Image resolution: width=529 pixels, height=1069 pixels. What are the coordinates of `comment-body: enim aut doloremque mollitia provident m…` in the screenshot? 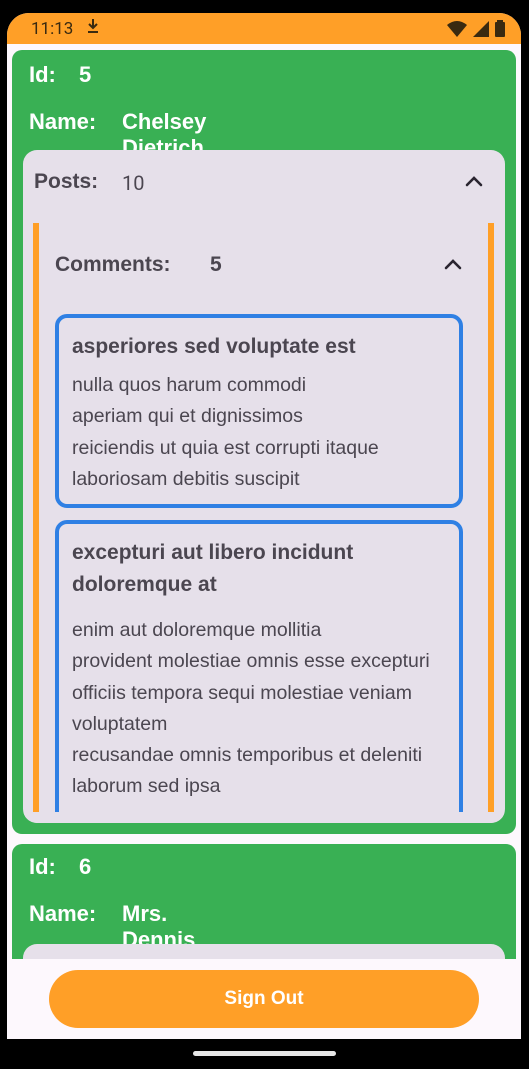 It's located at (251, 708).